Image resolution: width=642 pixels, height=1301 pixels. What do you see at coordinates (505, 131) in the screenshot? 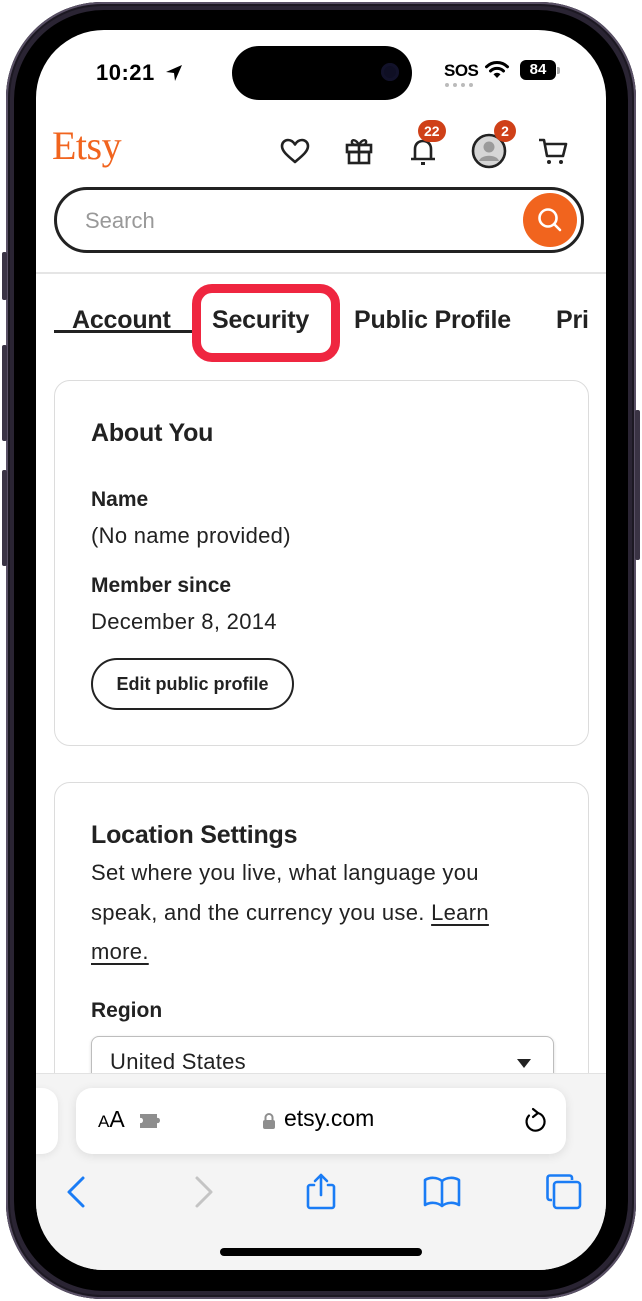
I see `account-badge: 2` at bounding box center [505, 131].